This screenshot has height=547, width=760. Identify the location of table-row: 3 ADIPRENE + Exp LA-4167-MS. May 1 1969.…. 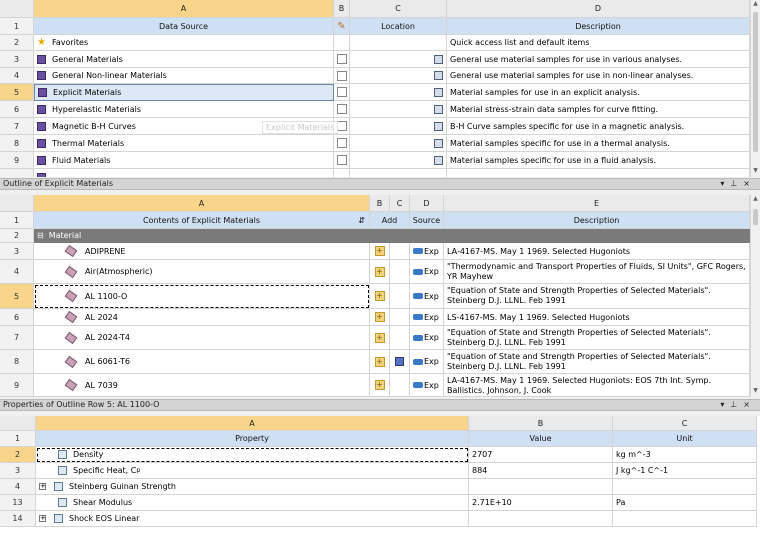
(375, 251).